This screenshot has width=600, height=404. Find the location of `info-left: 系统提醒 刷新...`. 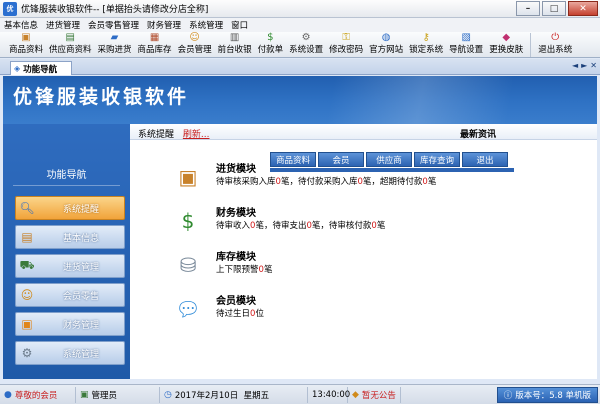

info-left: 系统提醒 刷新... is located at coordinates (173, 133).